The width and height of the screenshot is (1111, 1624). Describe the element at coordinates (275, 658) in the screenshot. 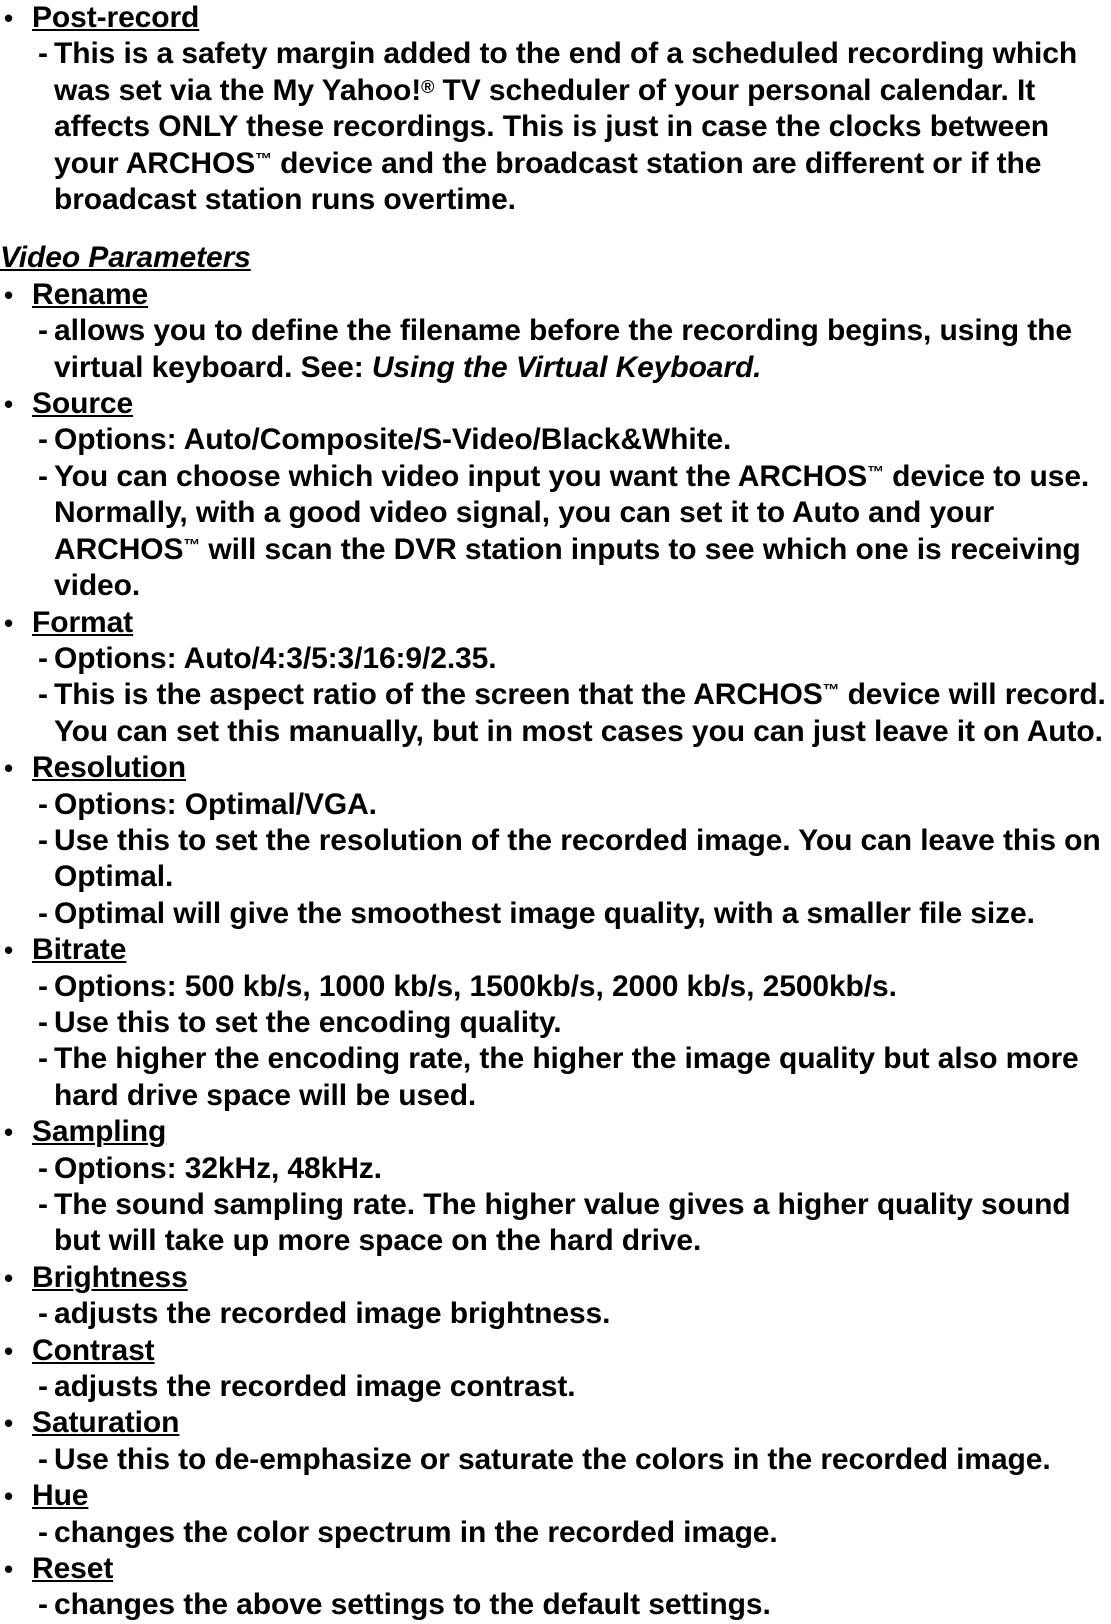

I see `sub-item-text: Options: Auto/4:3/5:3/16:9/2.35.` at that location.